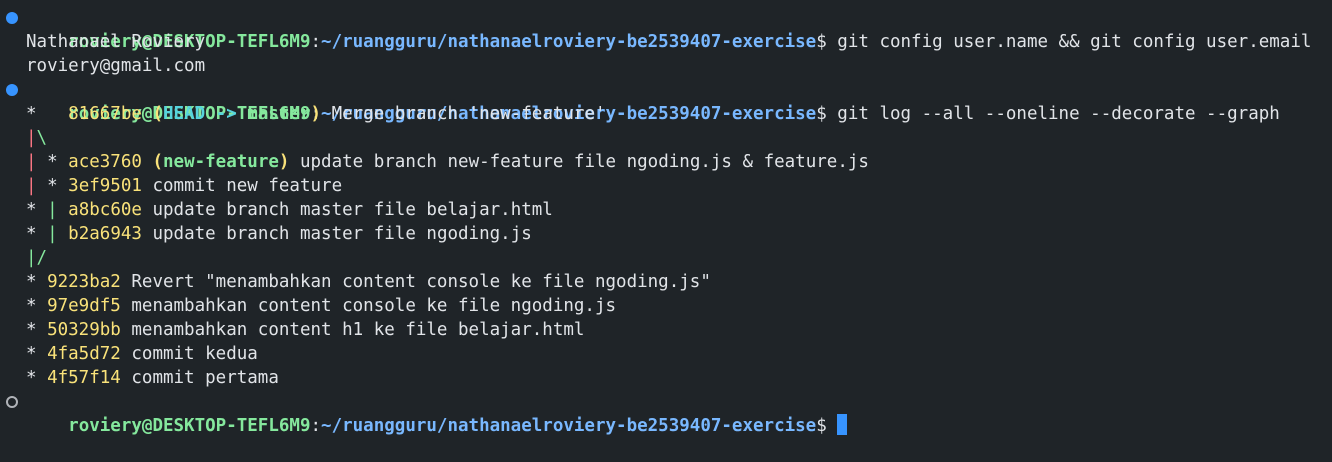 The image size is (1332, 462). I want to click on git-log-line: | * 3ef9501 commit new feature, so click(666, 186).